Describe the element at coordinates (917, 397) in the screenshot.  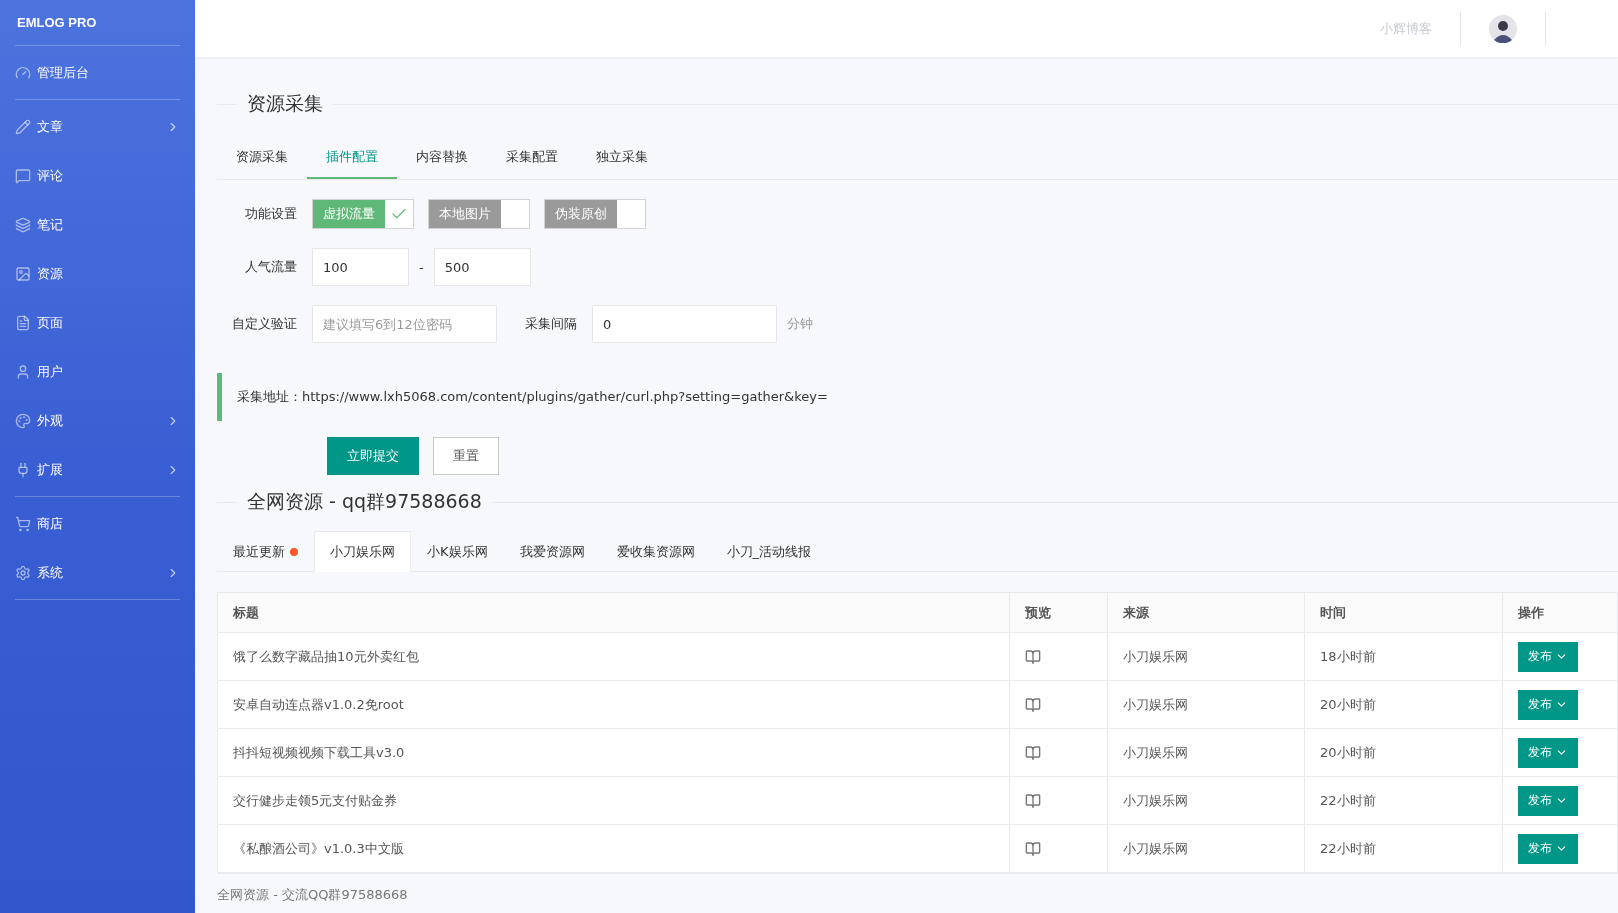
I see `notice-quote: 采集地址：https://www.lxh5068.com/content/plugins/gather/curl.php?setting=gather&key=` at that location.